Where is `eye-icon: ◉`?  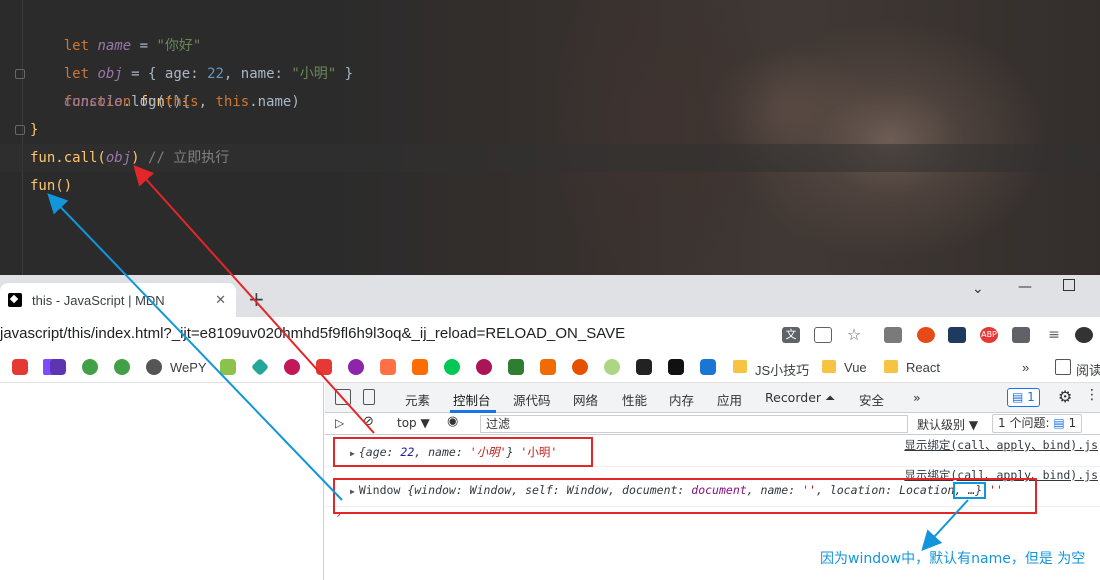
eye-icon: ◉ is located at coordinates (452, 421).